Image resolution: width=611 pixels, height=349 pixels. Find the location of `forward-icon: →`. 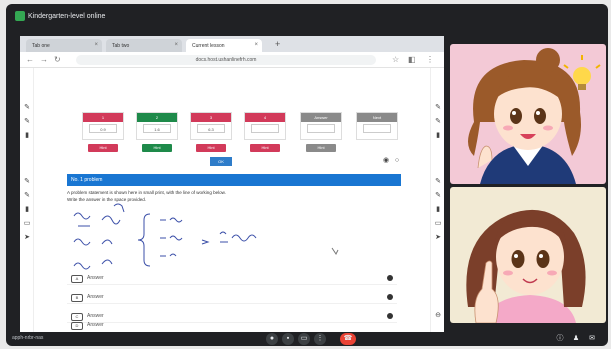

forward-icon: → is located at coordinates (44, 59).